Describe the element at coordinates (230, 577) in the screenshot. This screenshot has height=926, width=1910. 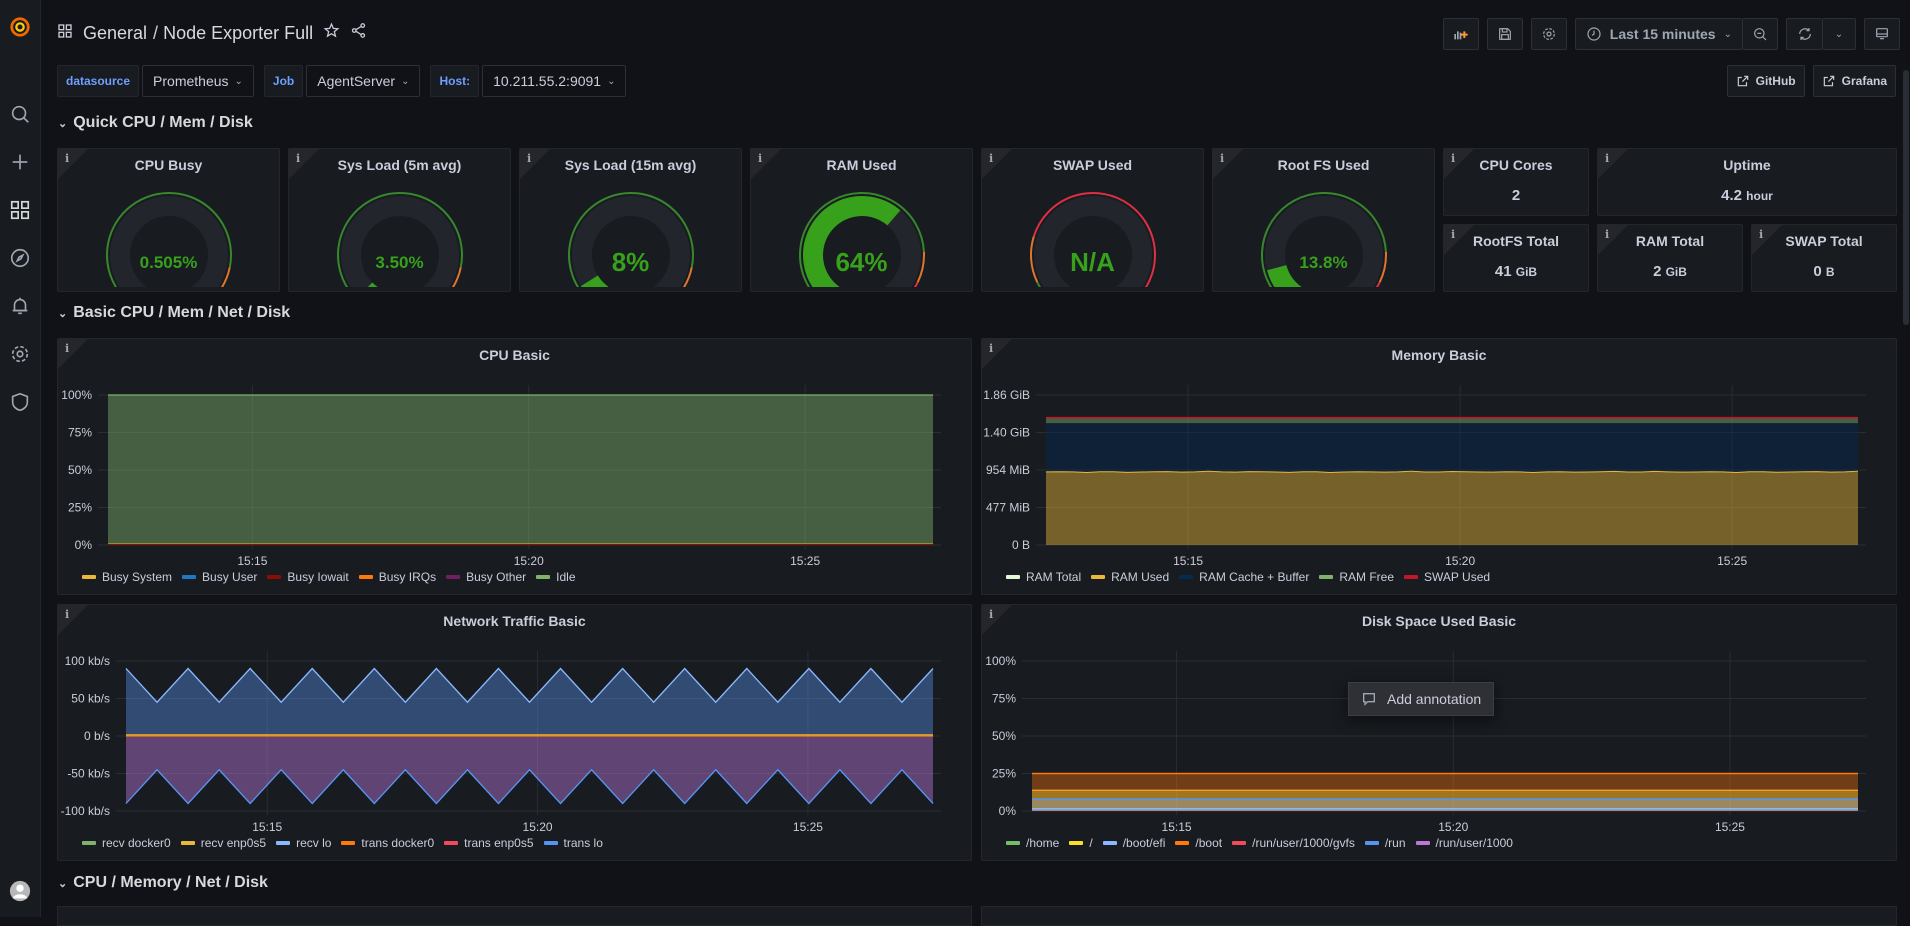
I see `legend-label: Busy User` at that location.